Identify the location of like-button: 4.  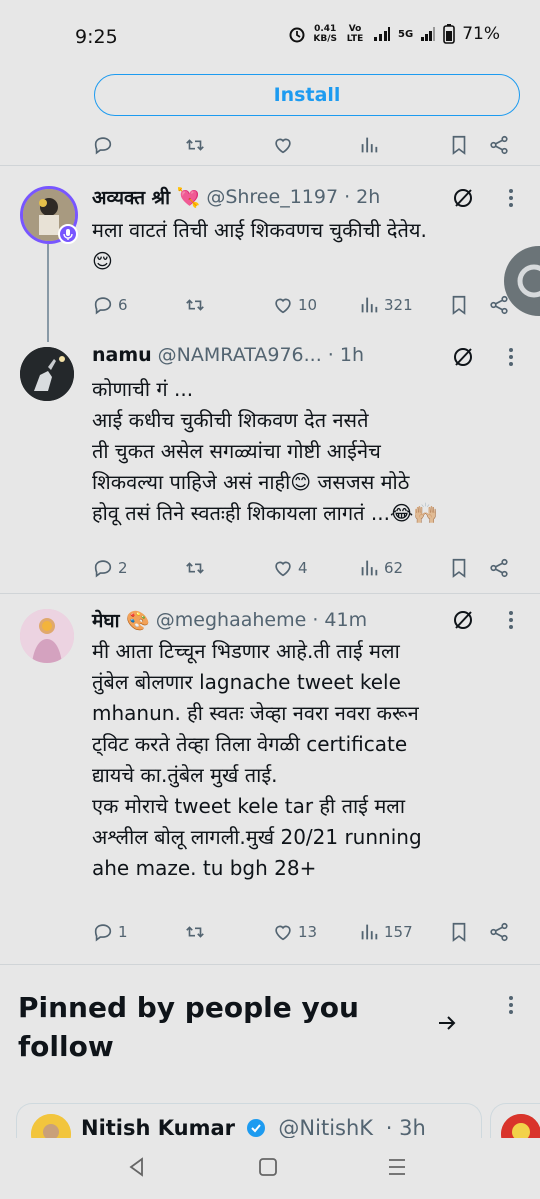
(290, 568).